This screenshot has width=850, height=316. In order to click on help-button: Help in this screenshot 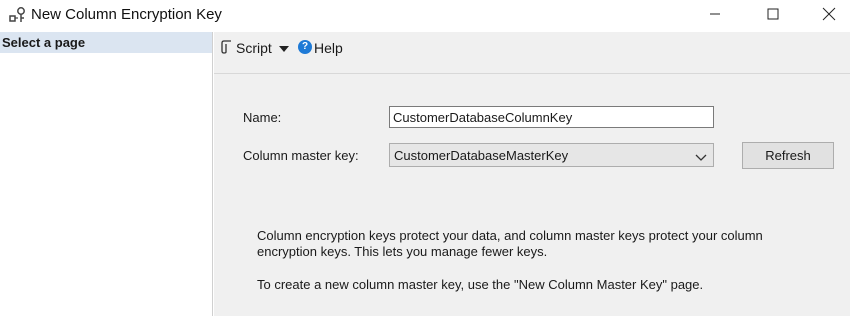, I will do `click(328, 48)`.